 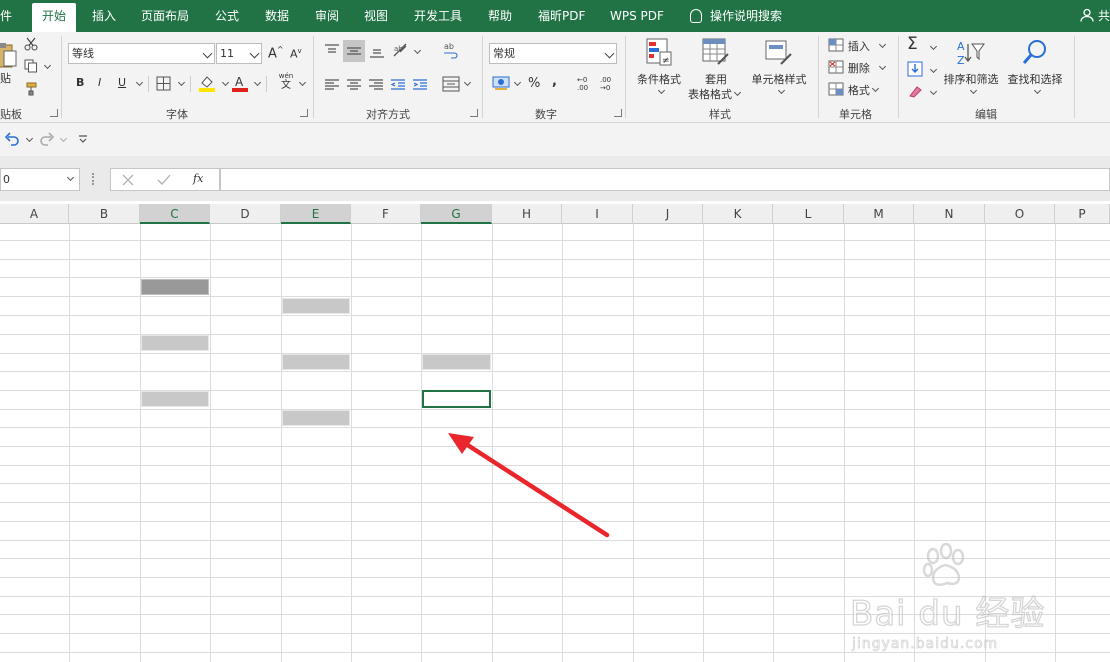 What do you see at coordinates (377, 51) in the screenshot?
I see `align-bottom-icon` at bounding box center [377, 51].